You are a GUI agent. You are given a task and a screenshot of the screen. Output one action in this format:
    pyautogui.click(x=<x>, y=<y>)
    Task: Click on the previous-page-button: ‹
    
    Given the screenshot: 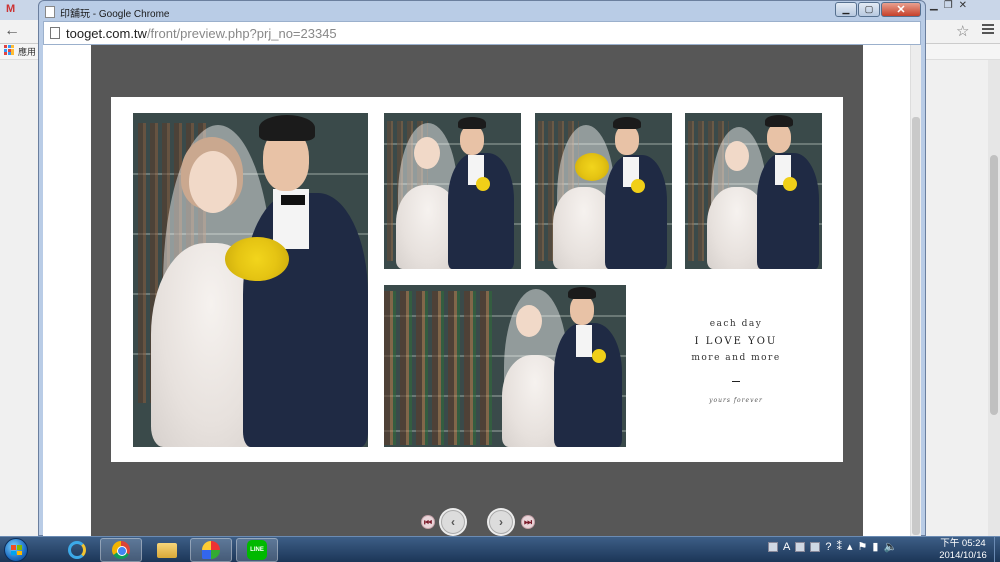 What is the action you would take?
    pyautogui.click(x=453, y=522)
    